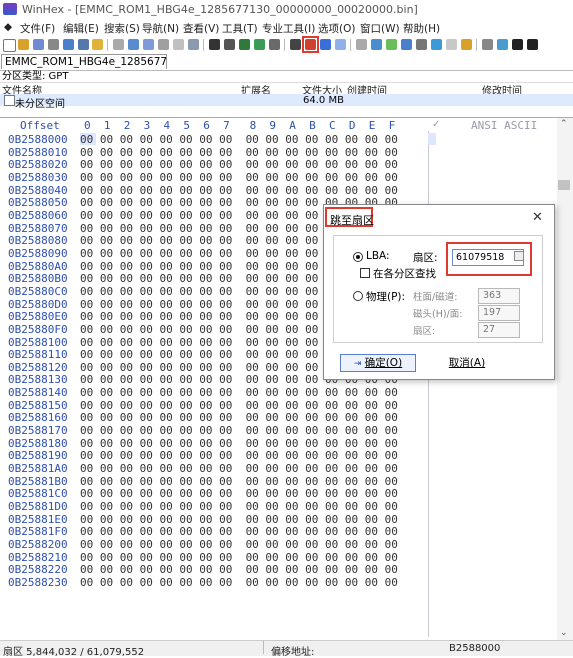  What do you see at coordinates (361, 44) in the screenshot?
I see `refresh-icon` at bounding box center [361, 44].